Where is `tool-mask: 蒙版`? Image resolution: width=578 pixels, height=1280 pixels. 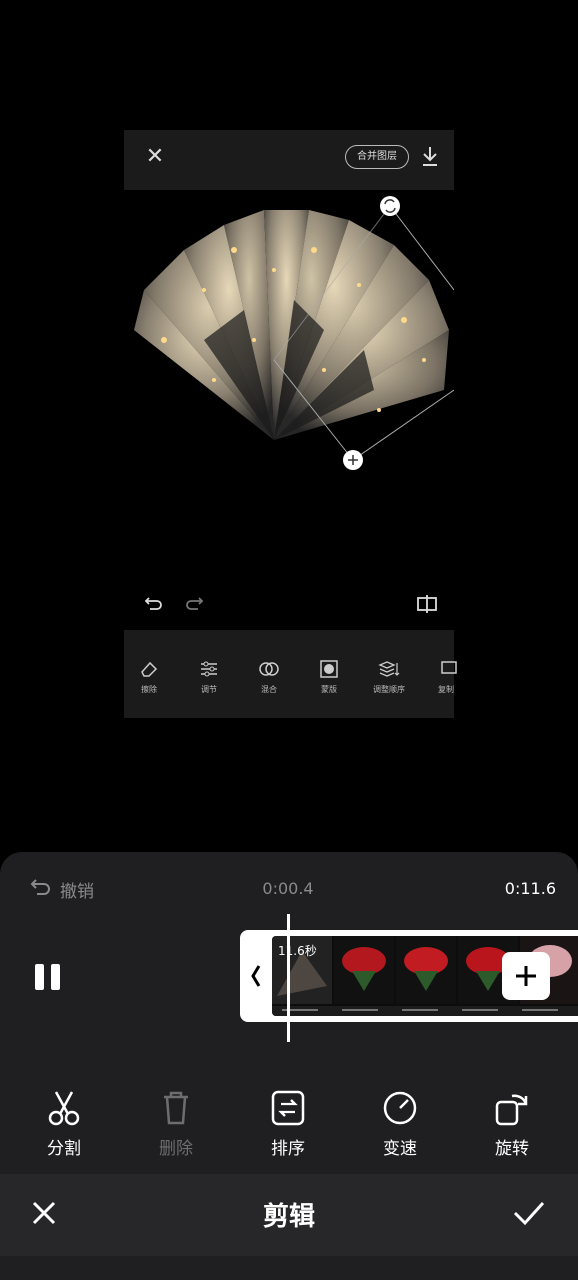
tool-mask: 蒙版 is located at coordinates (329, 677).